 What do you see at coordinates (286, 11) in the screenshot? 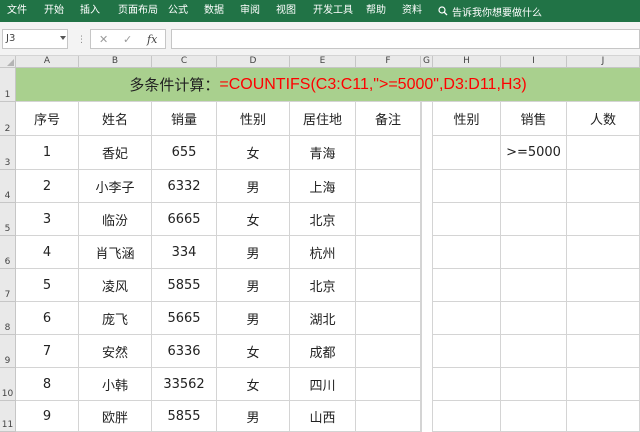
I see `tab-view: 视图` at bounding box center [286, 11].